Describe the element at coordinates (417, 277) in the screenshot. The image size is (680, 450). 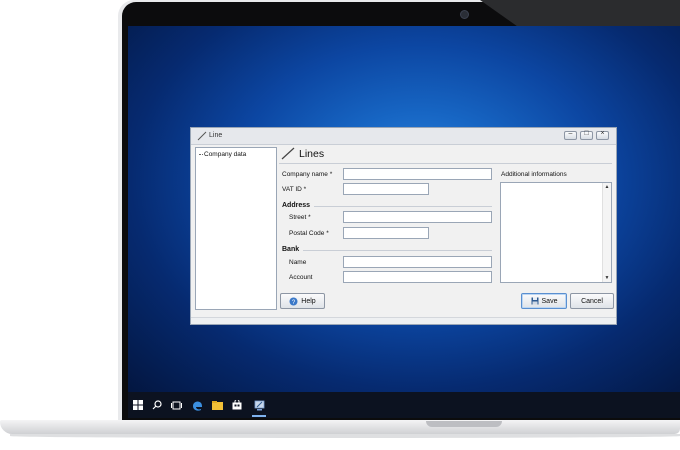
I see `account-input` at that location.